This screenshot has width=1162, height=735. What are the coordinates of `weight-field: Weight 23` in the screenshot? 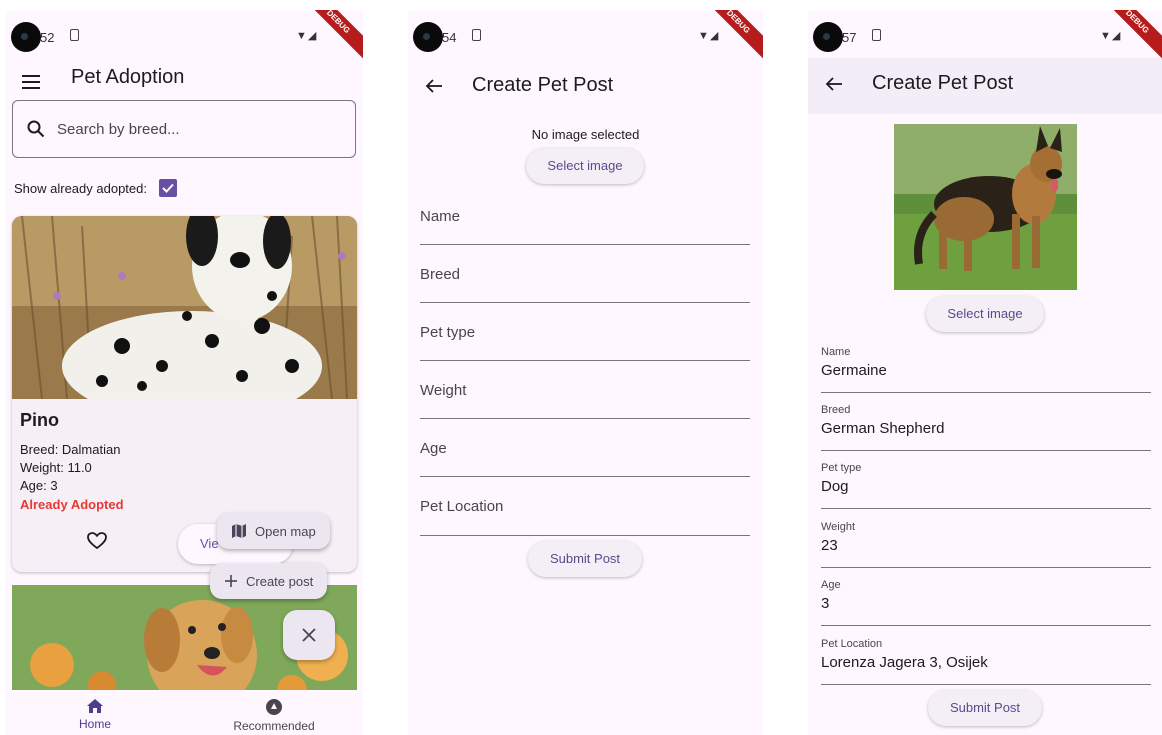 It's located at (986, 544).